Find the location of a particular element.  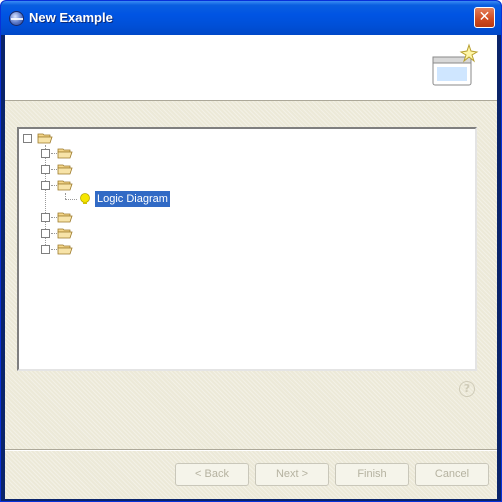

bulb-icon is located at coordinates (85, 198).